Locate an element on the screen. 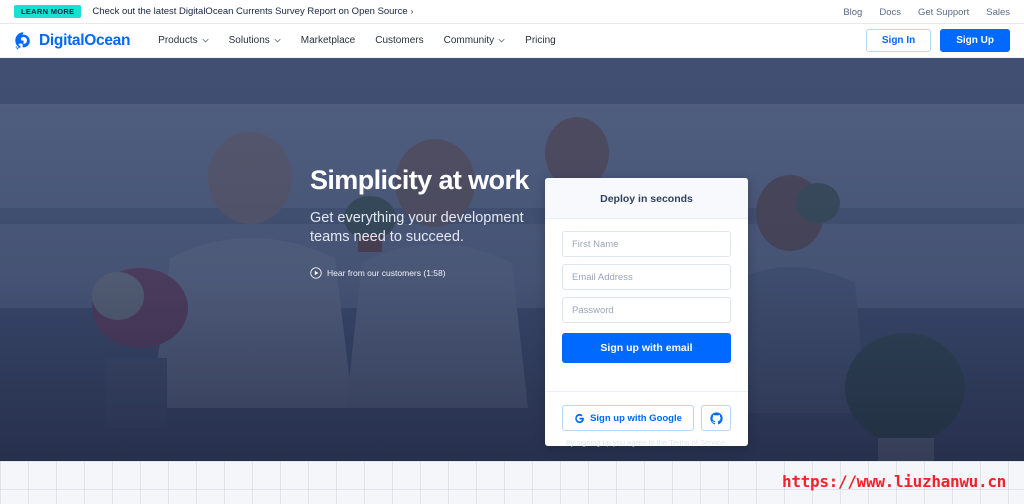  hero-title: Simplicity at work is located at coordinates (419, 180).